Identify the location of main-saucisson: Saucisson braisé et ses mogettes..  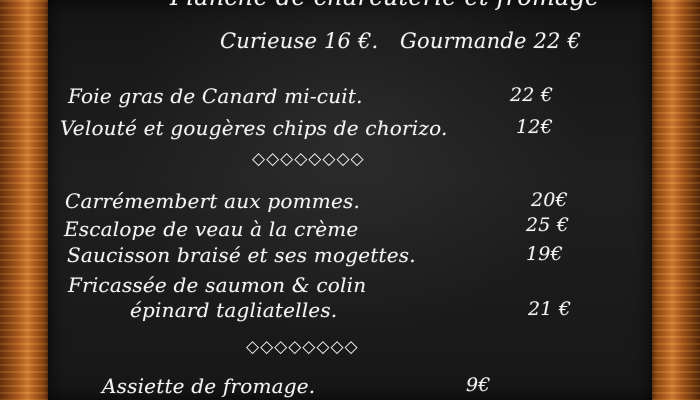
(241, 255).